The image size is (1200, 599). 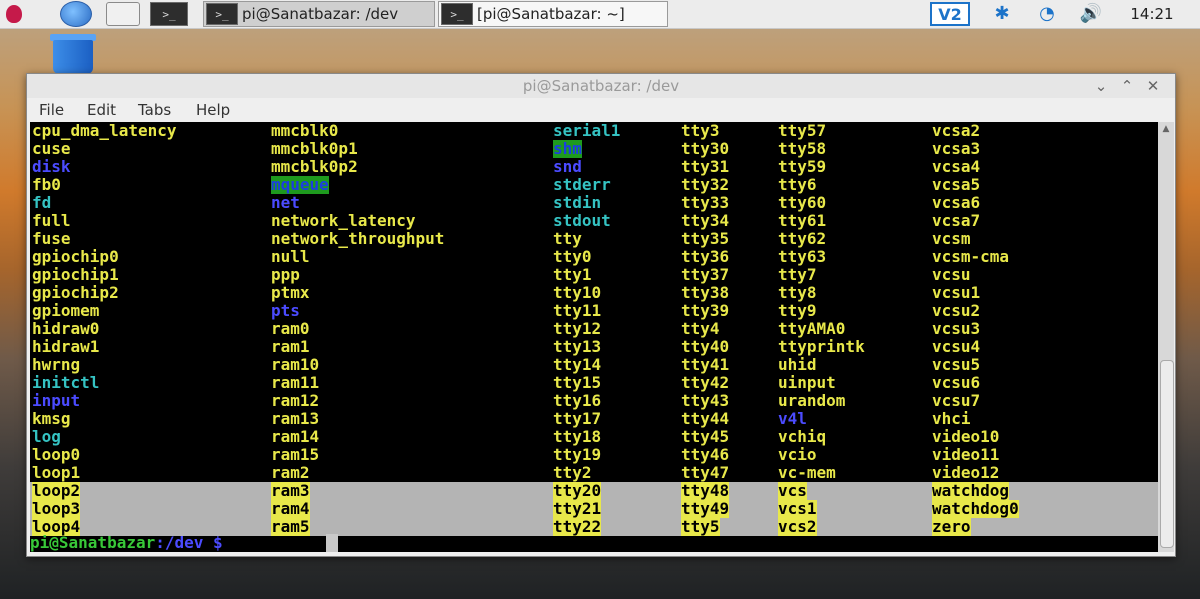 I want to click on dev-entry: vcsu1, so click(x=956, y=292).